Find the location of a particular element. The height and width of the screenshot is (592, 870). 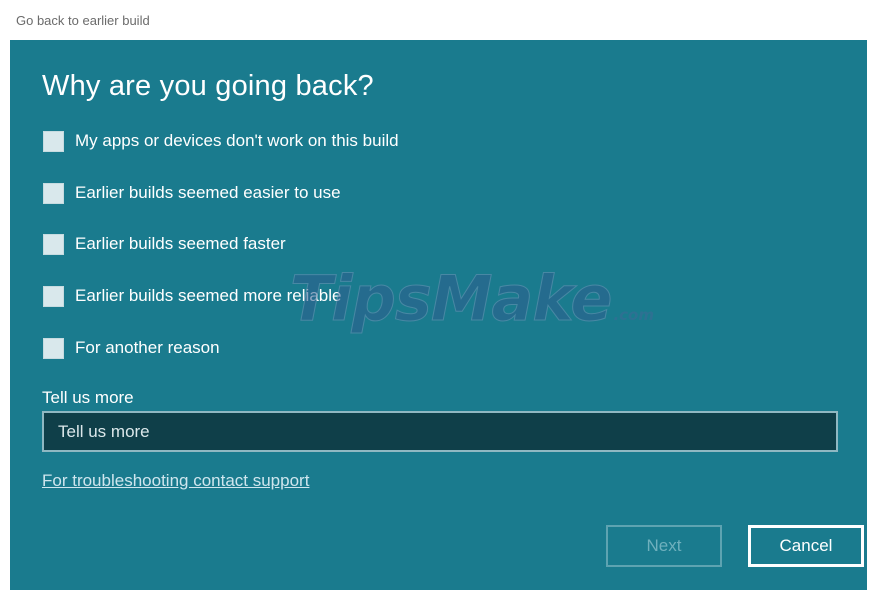

tipsmake-watermark: TipsMake .com is located at coordinates (471, 299).